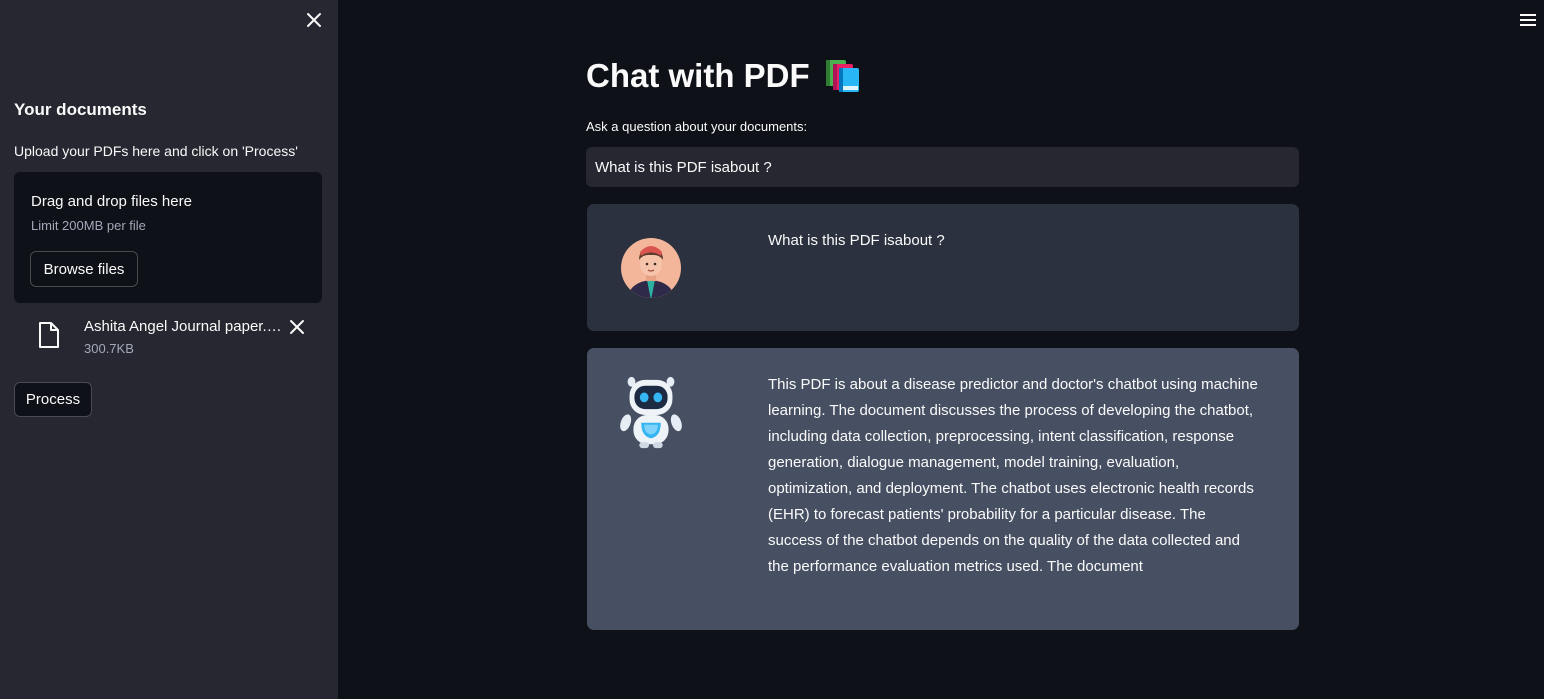  Describe the element at coordinates (314, 20) in the screenshot. I see `close-sidebar-icon` at that location.